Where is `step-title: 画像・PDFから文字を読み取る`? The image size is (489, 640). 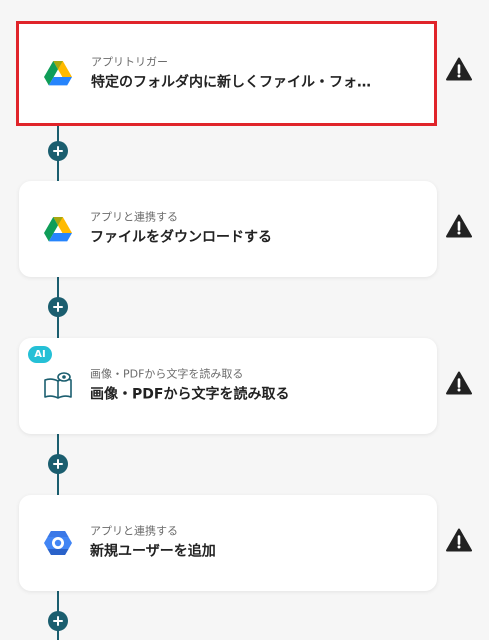 step-title: 画像・PDFから文字を読み取る is located at coordinates (190, 394).